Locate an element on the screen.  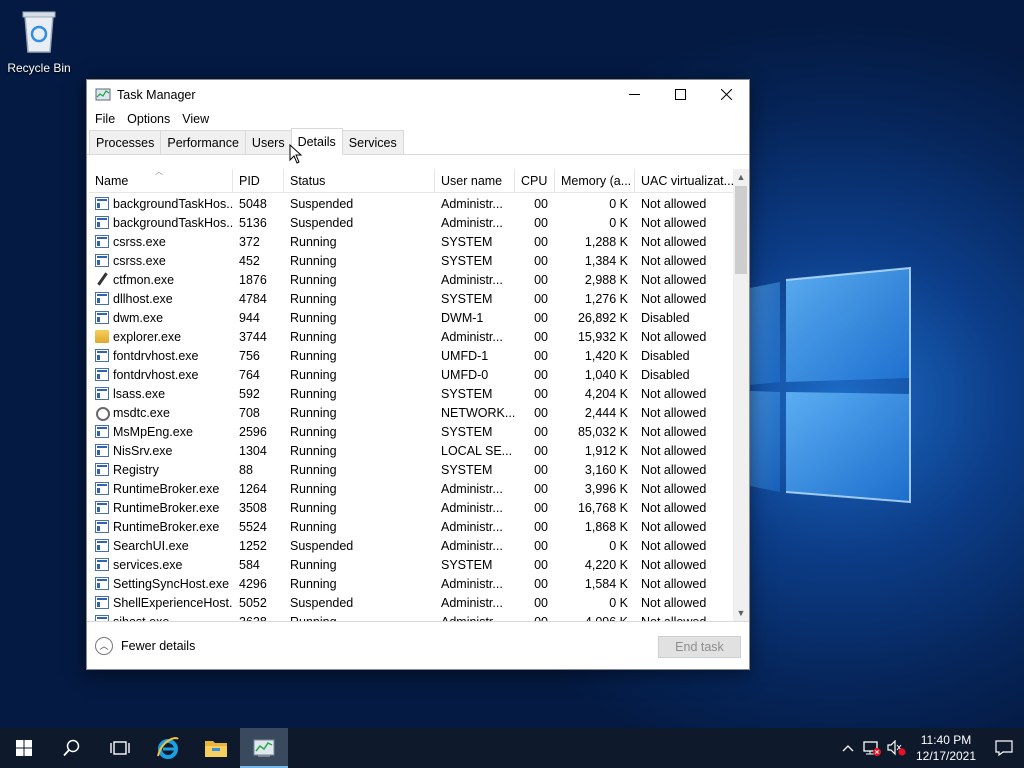
show-hidden-icons-button is located at coordinates (848, 748).